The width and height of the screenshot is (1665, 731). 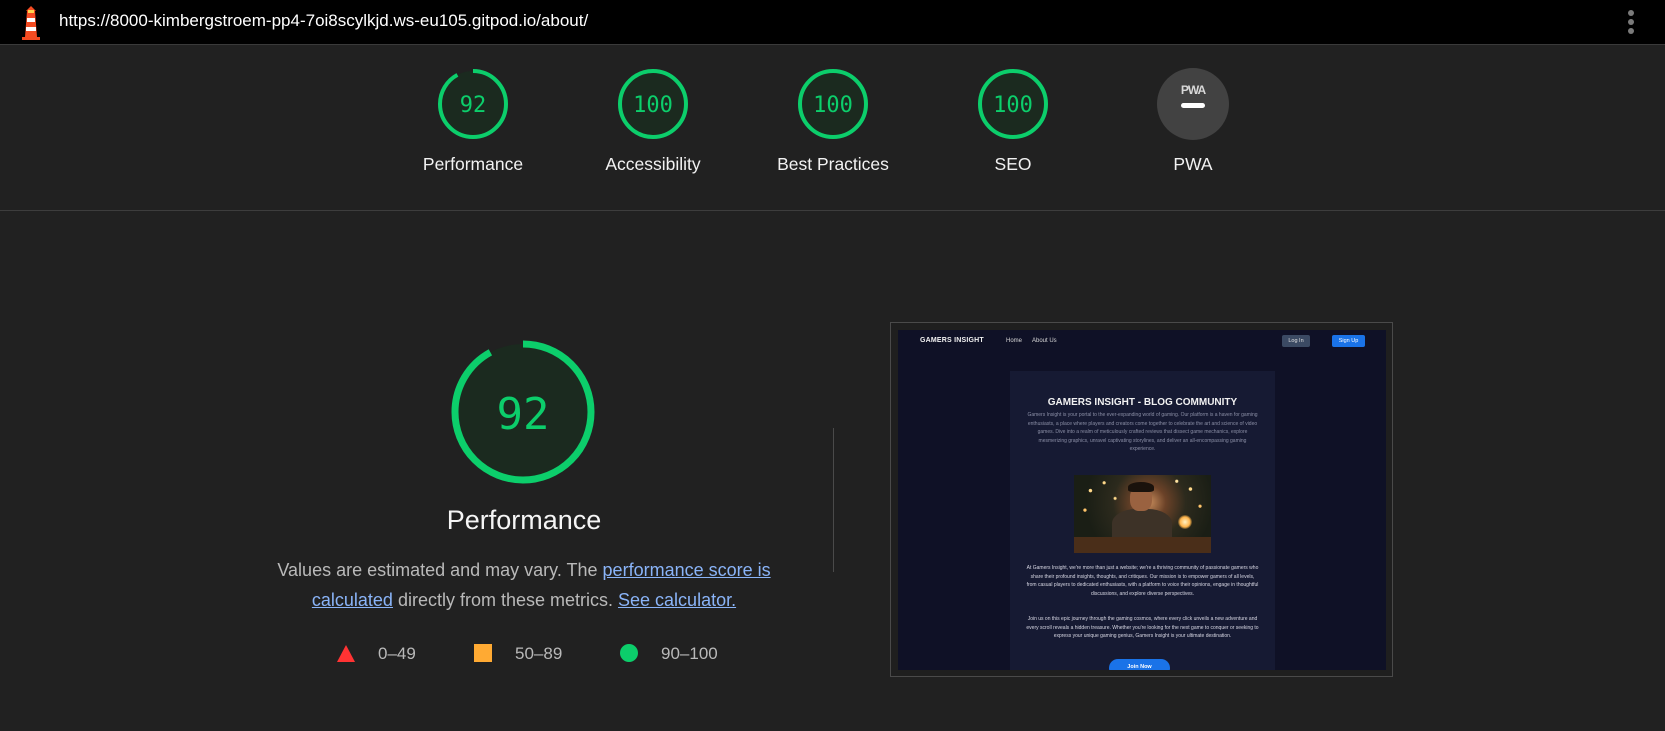 I want to click on gauge-label-seo: SEO, so click(x=1013, y=164).